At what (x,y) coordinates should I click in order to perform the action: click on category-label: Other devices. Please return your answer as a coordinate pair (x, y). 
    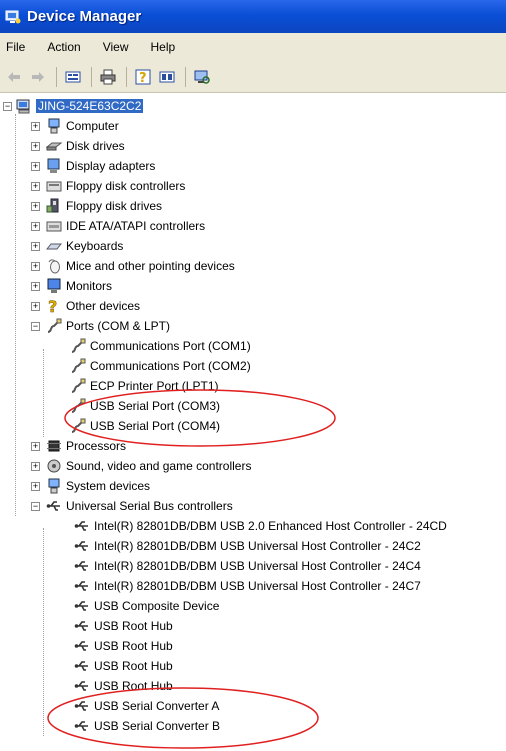
    Looking at the image, I should click on (103, 306).